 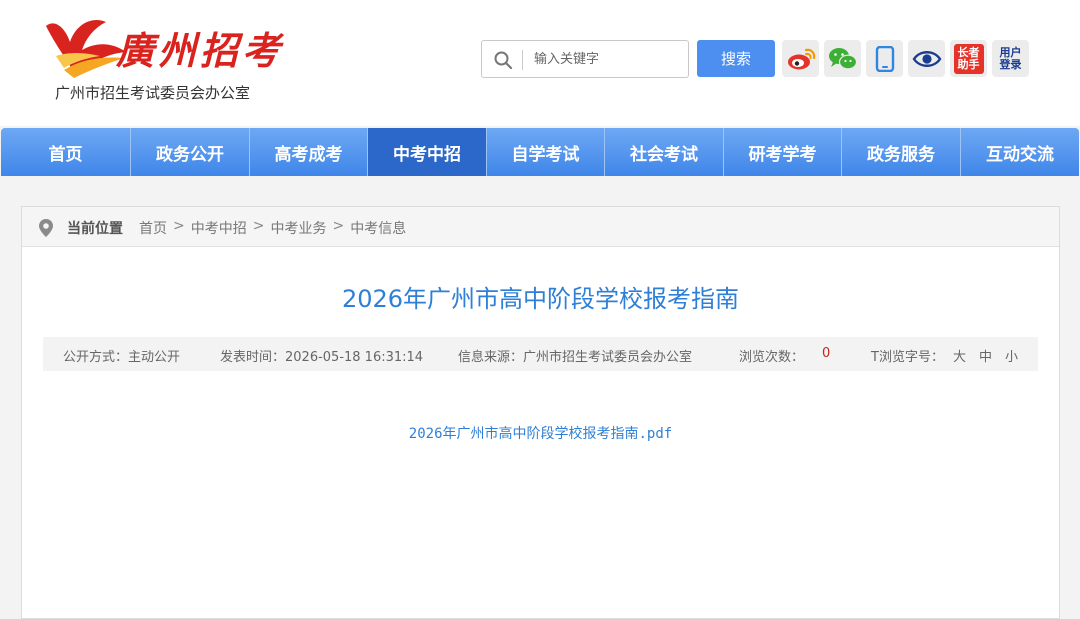 What do you see at coordinates (200, 50) in the screenshot?
I see `logo-title: 廣州招考` at bounding box center [200, 50].